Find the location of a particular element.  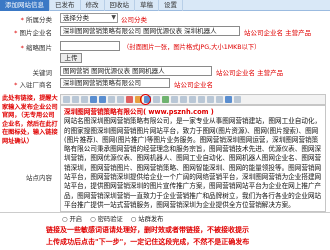

tab-published: 已发布 is located at coordinates (65, 5).